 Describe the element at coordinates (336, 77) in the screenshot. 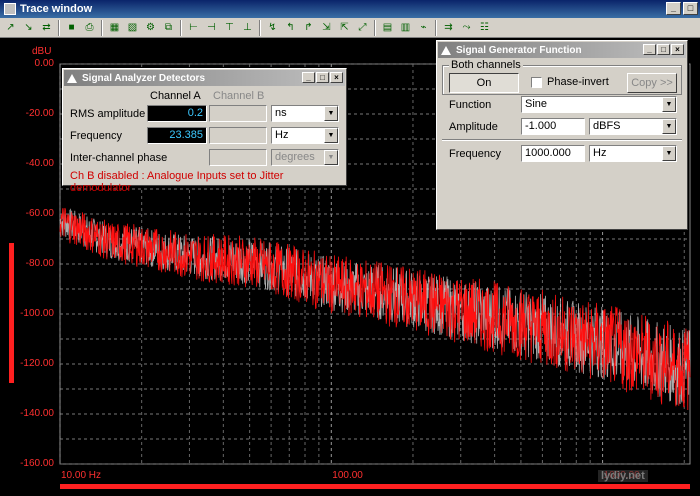

I see `analyzer-close-button: ×` at that location.